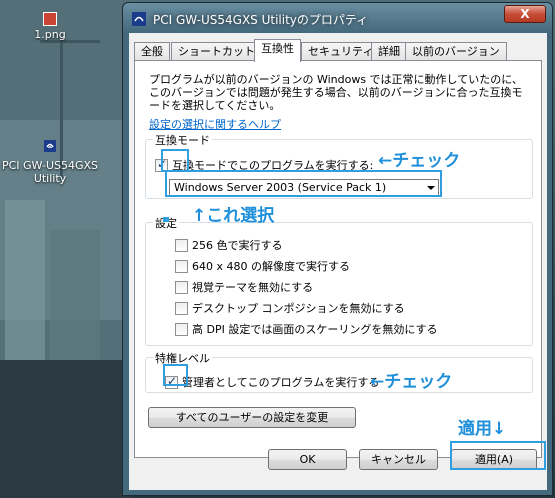 The width and height of the screenshot is (555, 498). I want to click on ok-button: OK, so click(307, 459).